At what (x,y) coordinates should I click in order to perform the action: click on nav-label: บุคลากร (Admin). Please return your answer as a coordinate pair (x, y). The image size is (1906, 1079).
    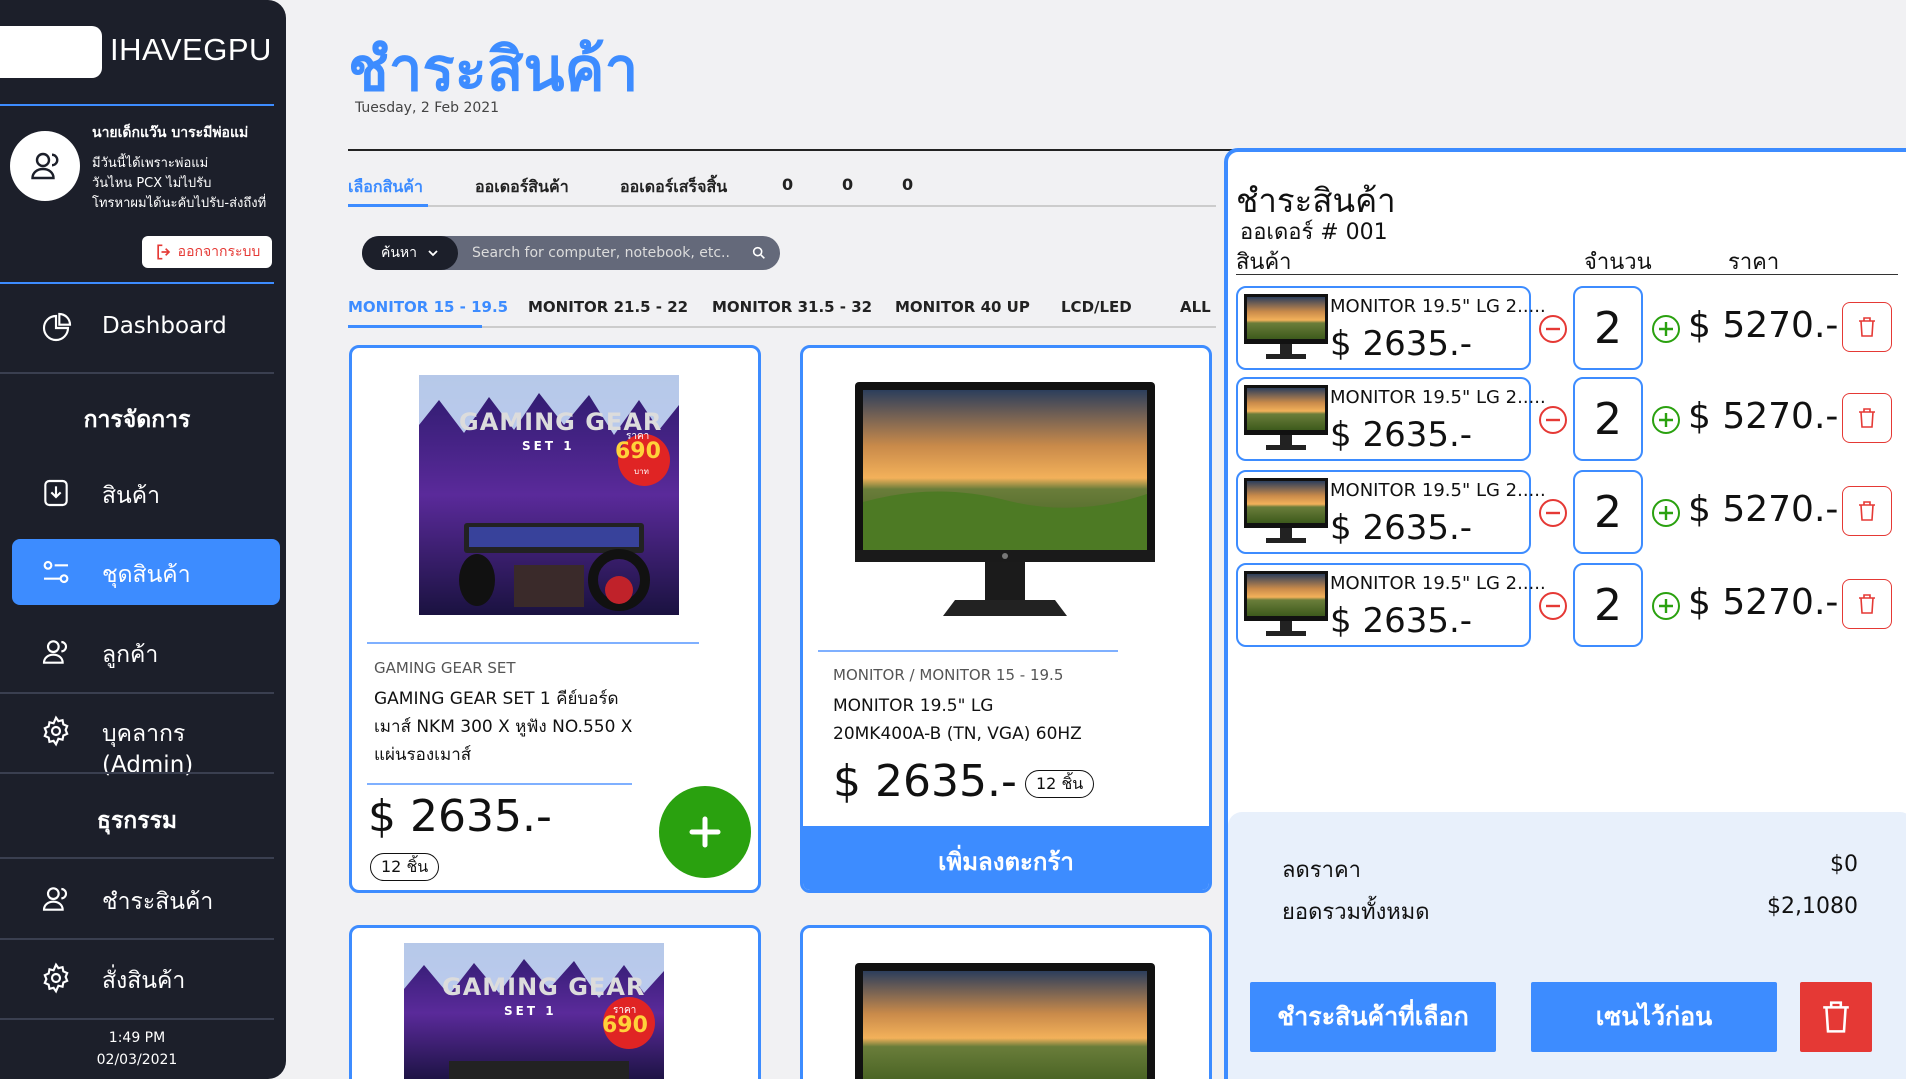
    Looking at the image, I should click on (148, 749).